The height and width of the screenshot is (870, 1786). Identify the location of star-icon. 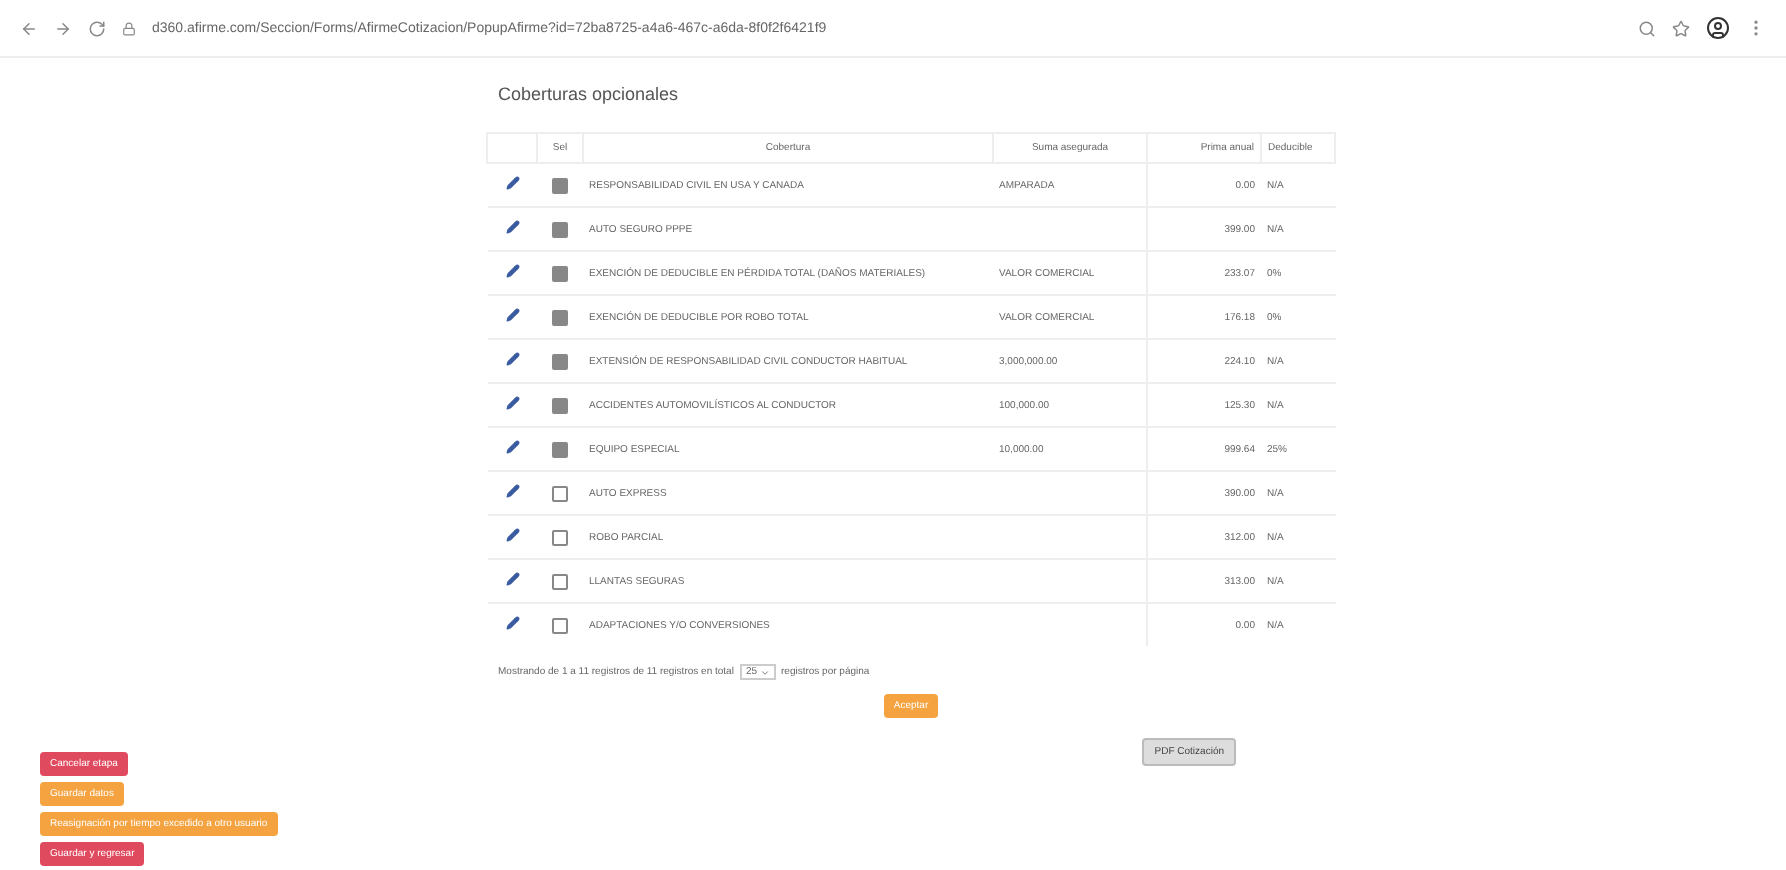
(1681, 28).